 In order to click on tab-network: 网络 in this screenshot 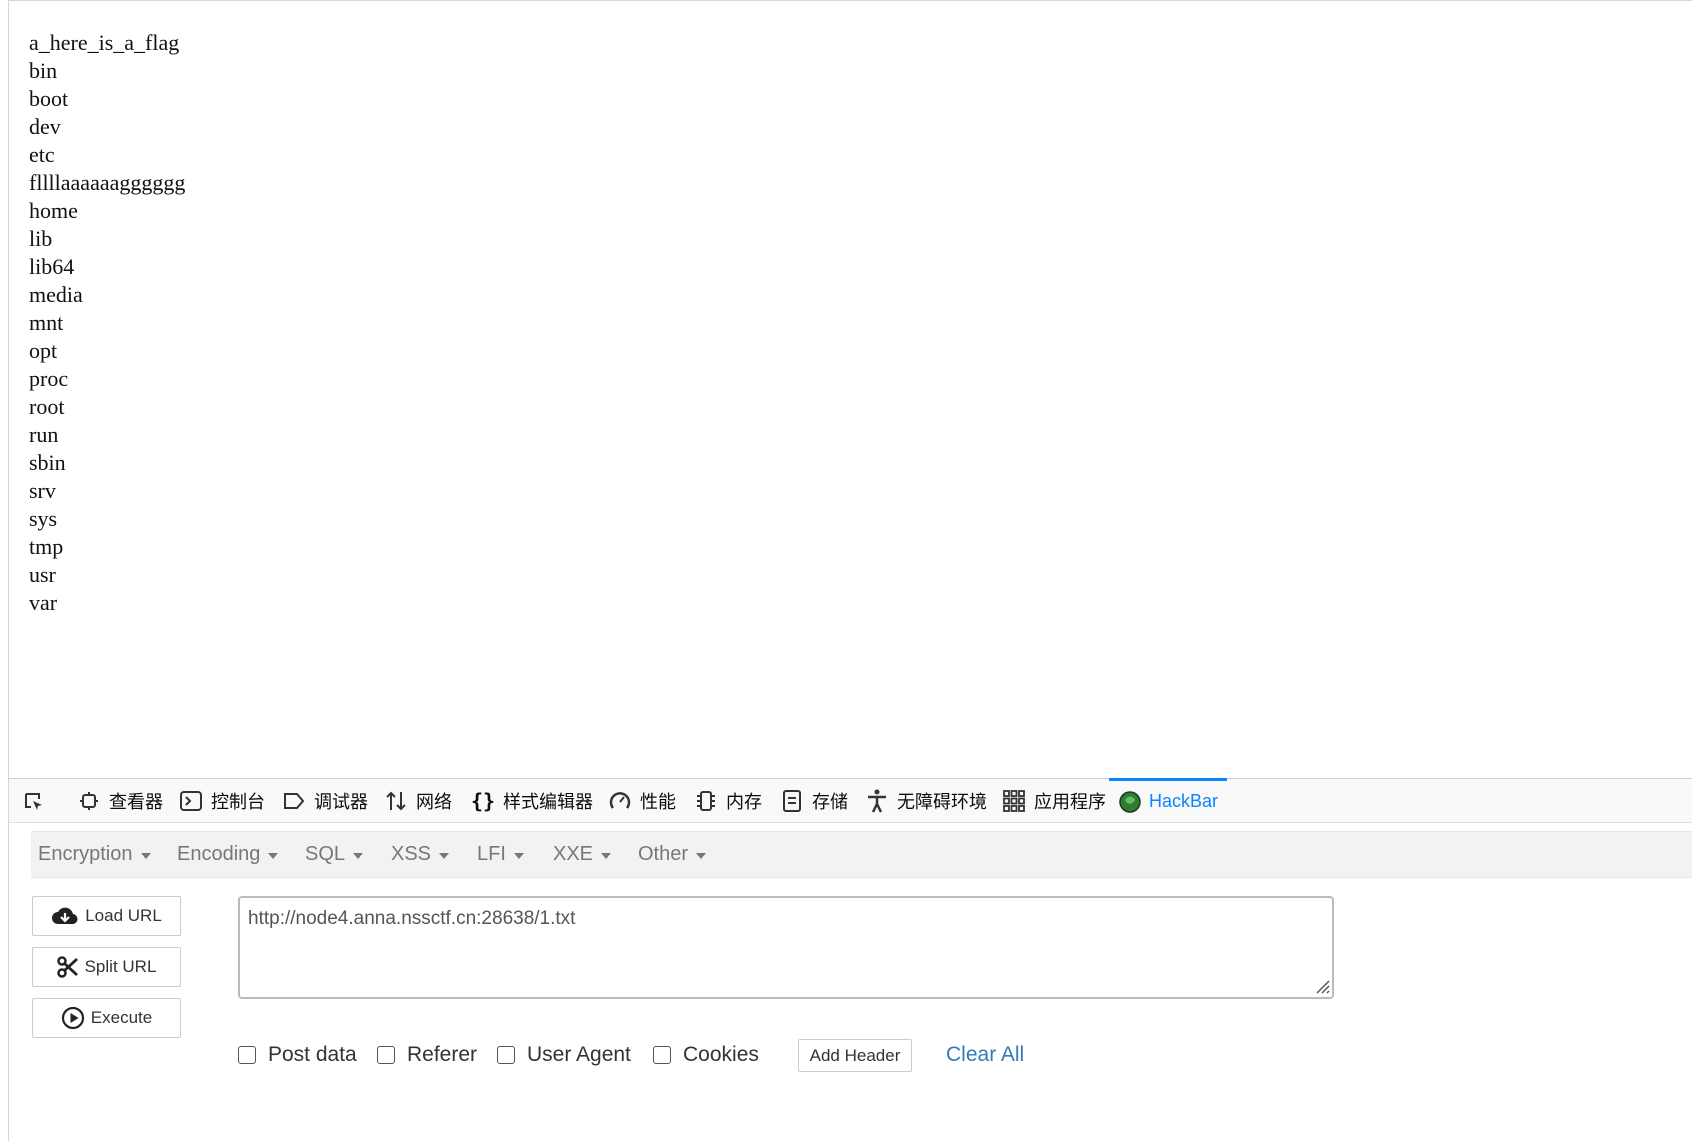, I will do `click(418, 801)`.